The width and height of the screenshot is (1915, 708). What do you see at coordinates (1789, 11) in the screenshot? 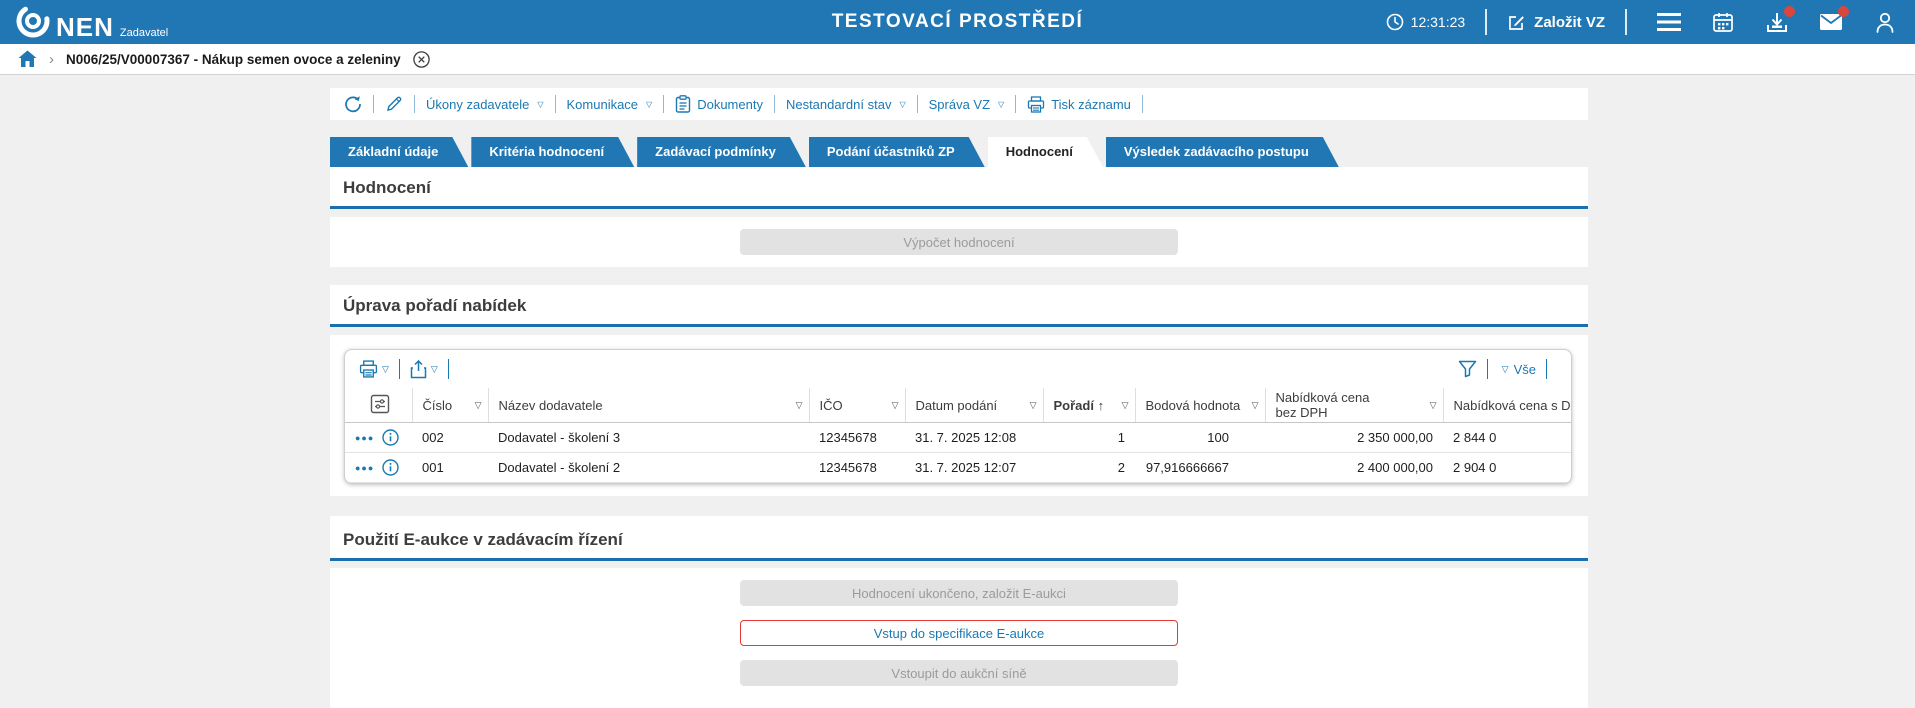
I see `notification-badge` at bounding box center [1789, 11].